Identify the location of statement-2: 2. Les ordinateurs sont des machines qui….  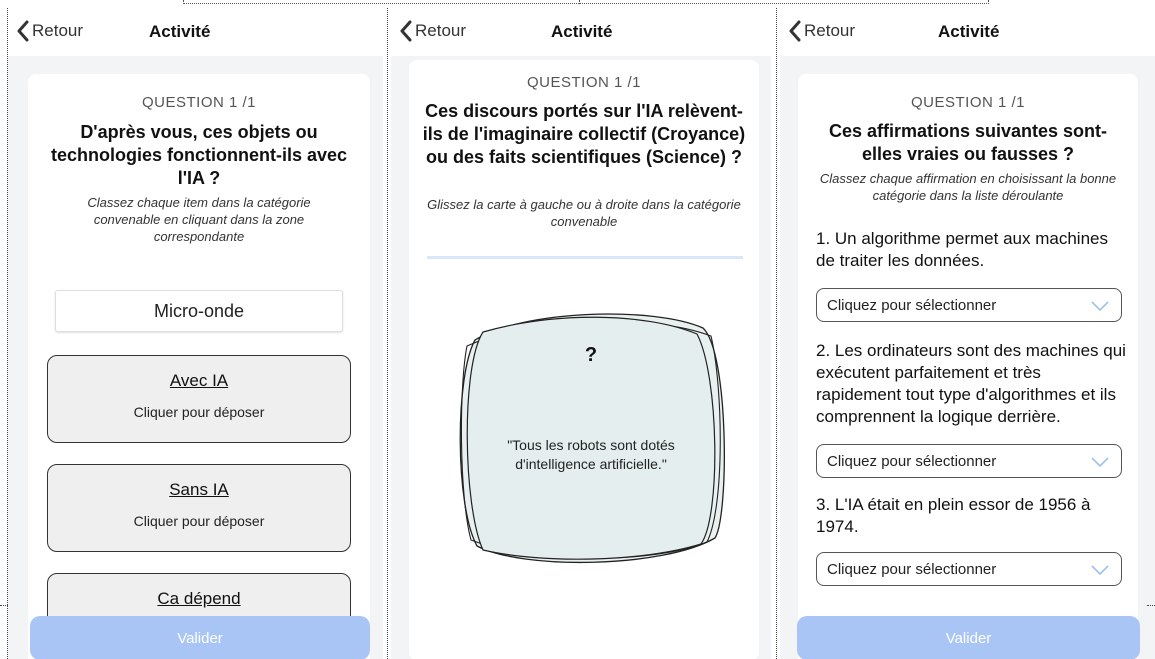
(971, 383).